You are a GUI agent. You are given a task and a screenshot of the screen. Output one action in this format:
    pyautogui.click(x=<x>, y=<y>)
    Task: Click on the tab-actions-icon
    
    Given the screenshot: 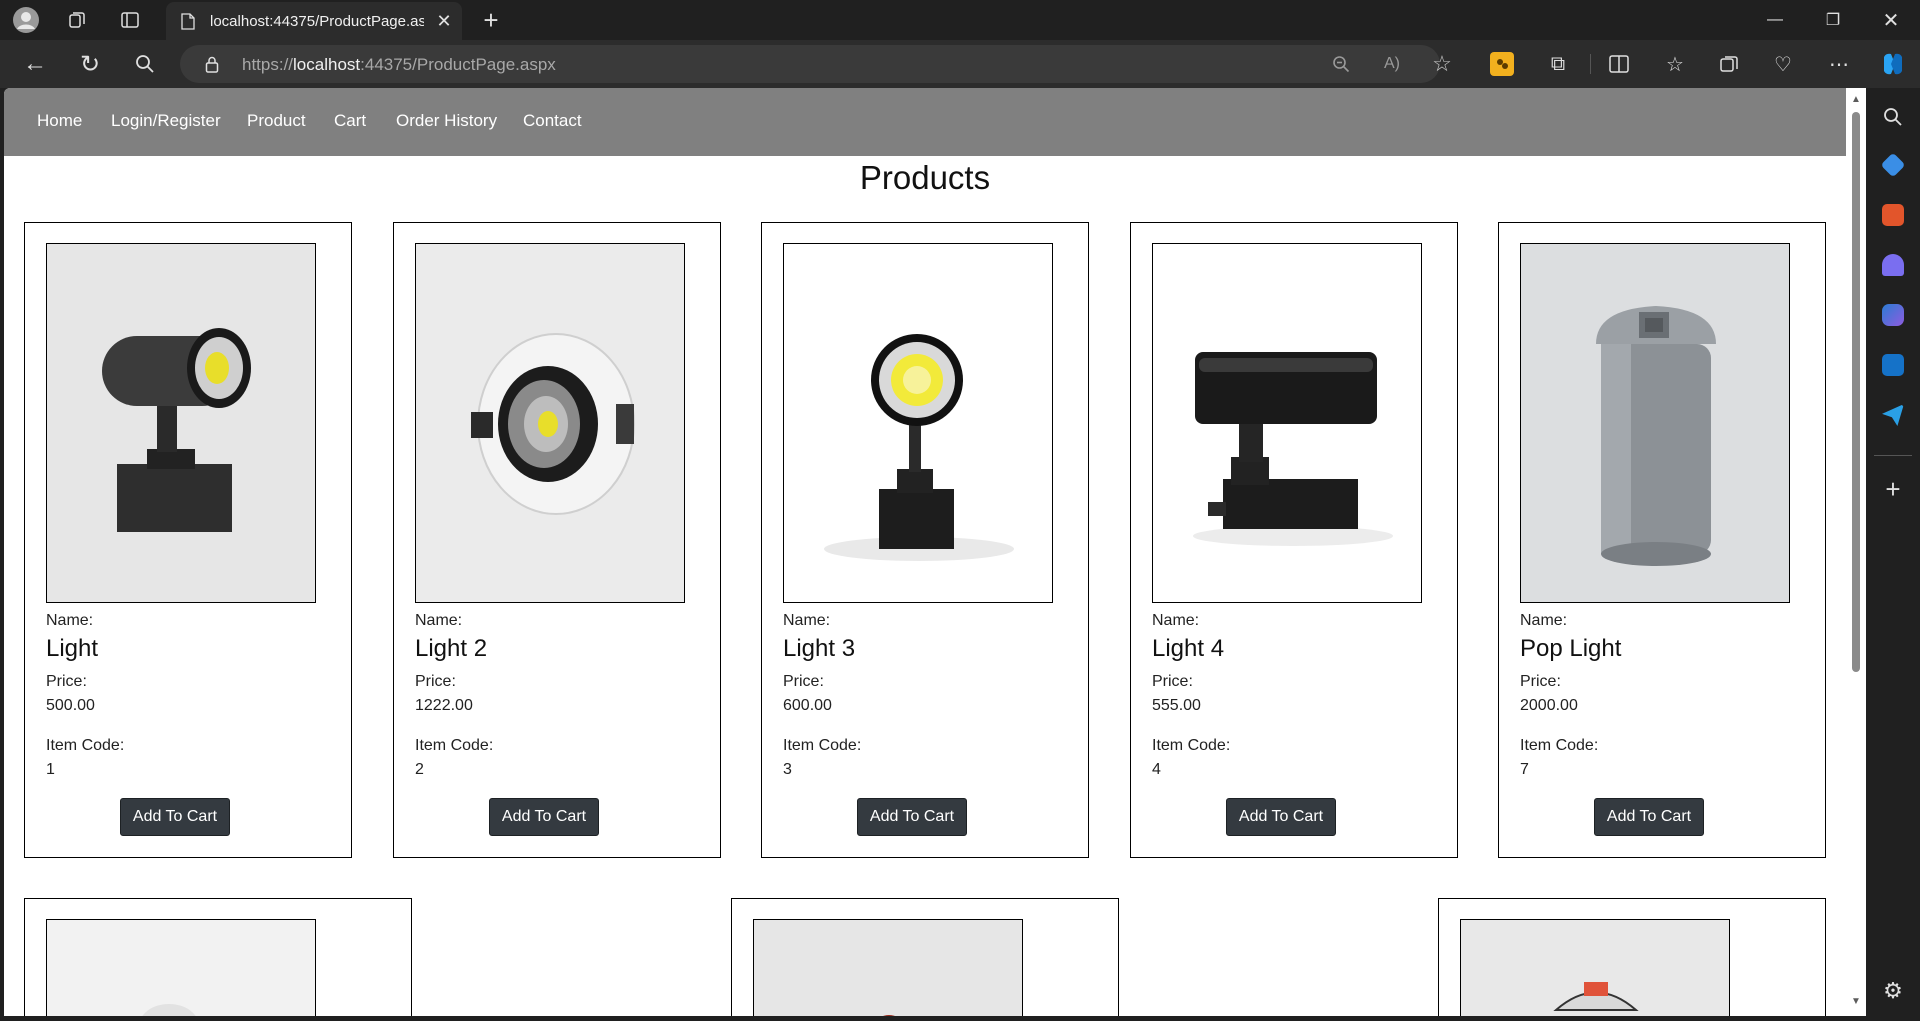 What is the action you would take?
    pyautogui.click(x=130, y=20)
    